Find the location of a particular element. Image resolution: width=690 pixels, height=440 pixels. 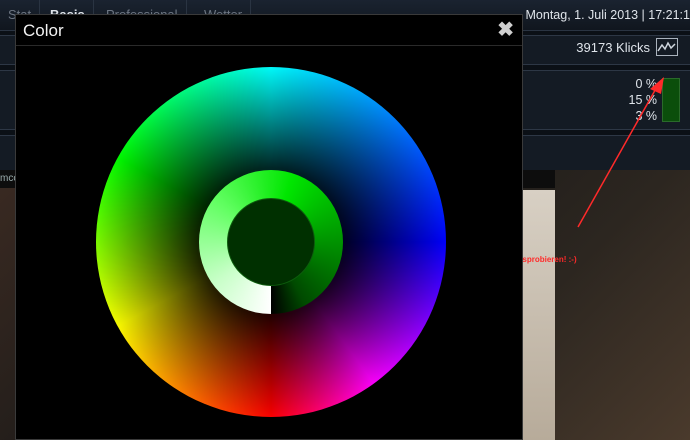

divider is located at coordinates (269, 45).